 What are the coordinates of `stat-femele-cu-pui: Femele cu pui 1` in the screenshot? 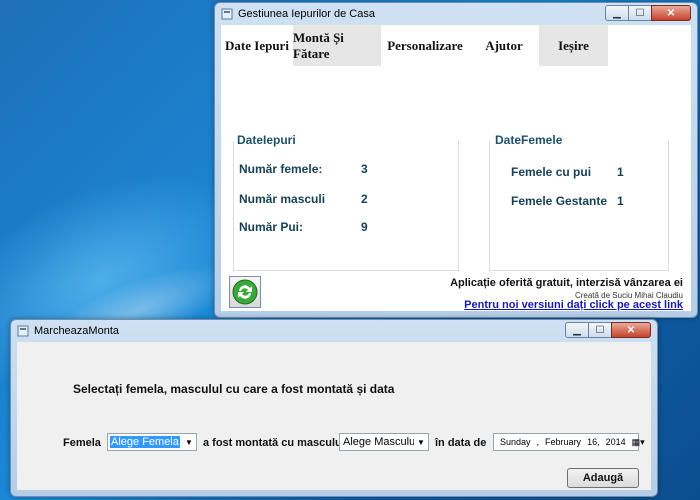 It's located at (567, 172).